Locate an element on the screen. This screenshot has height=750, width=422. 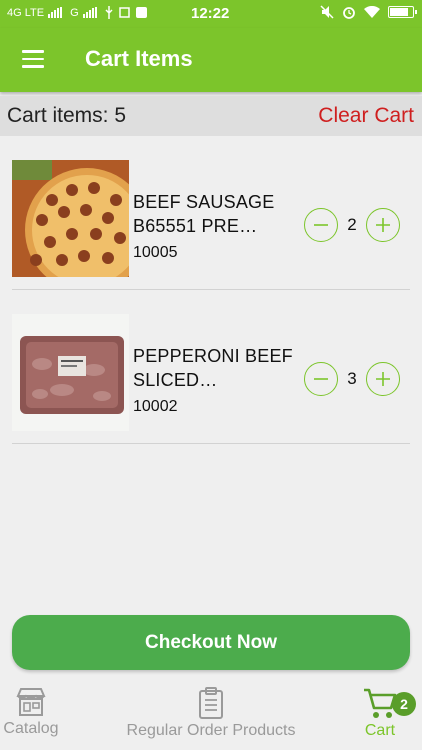
status-bar: 4G LTE G 12:22 is located at coordinates (211, 14).